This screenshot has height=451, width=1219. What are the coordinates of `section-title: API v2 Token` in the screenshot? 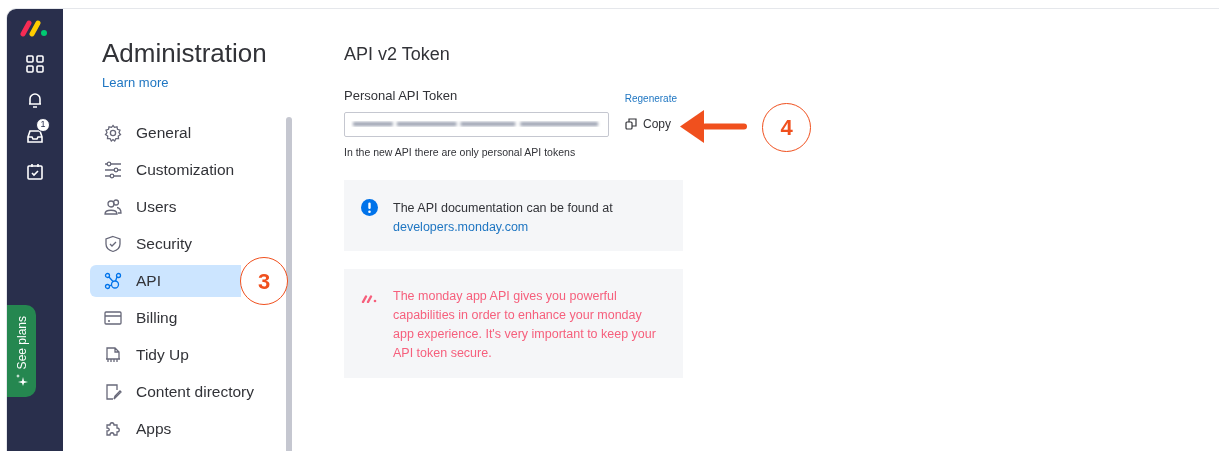 It's located at (397, 54).